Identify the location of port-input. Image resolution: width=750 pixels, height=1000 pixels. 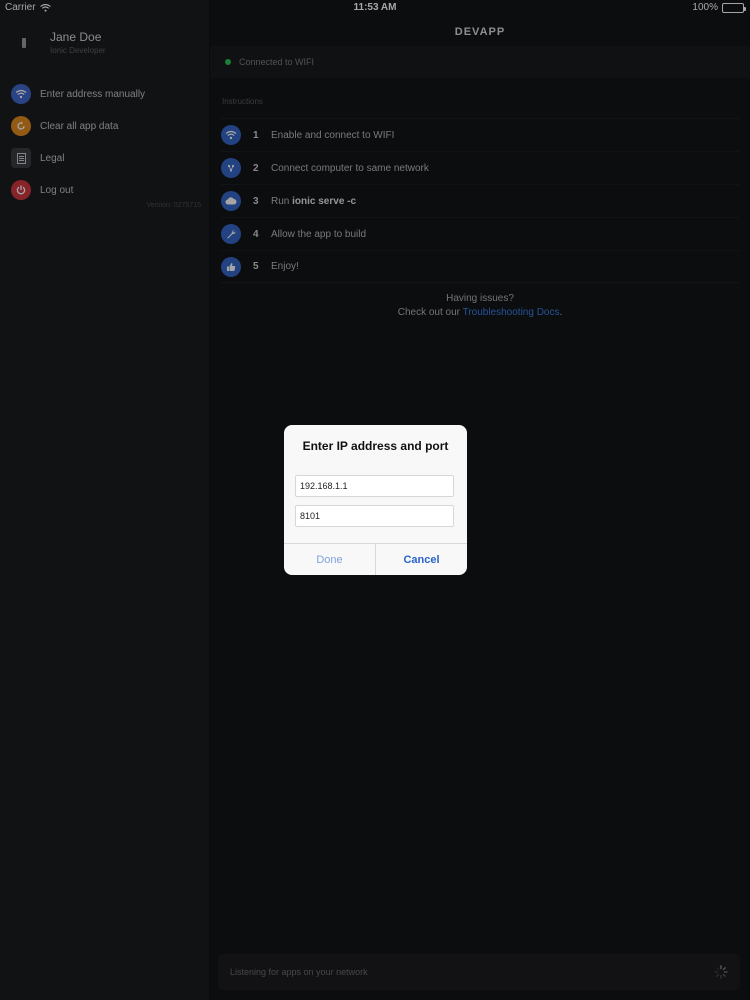
(374, 516).